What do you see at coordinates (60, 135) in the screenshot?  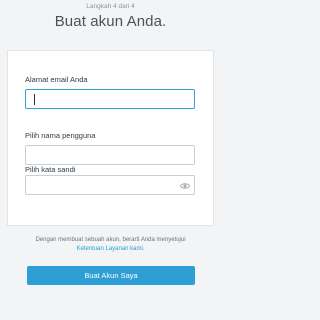 I see `username-label: Pilih nama pengguna` at bounding box center [60, 135].